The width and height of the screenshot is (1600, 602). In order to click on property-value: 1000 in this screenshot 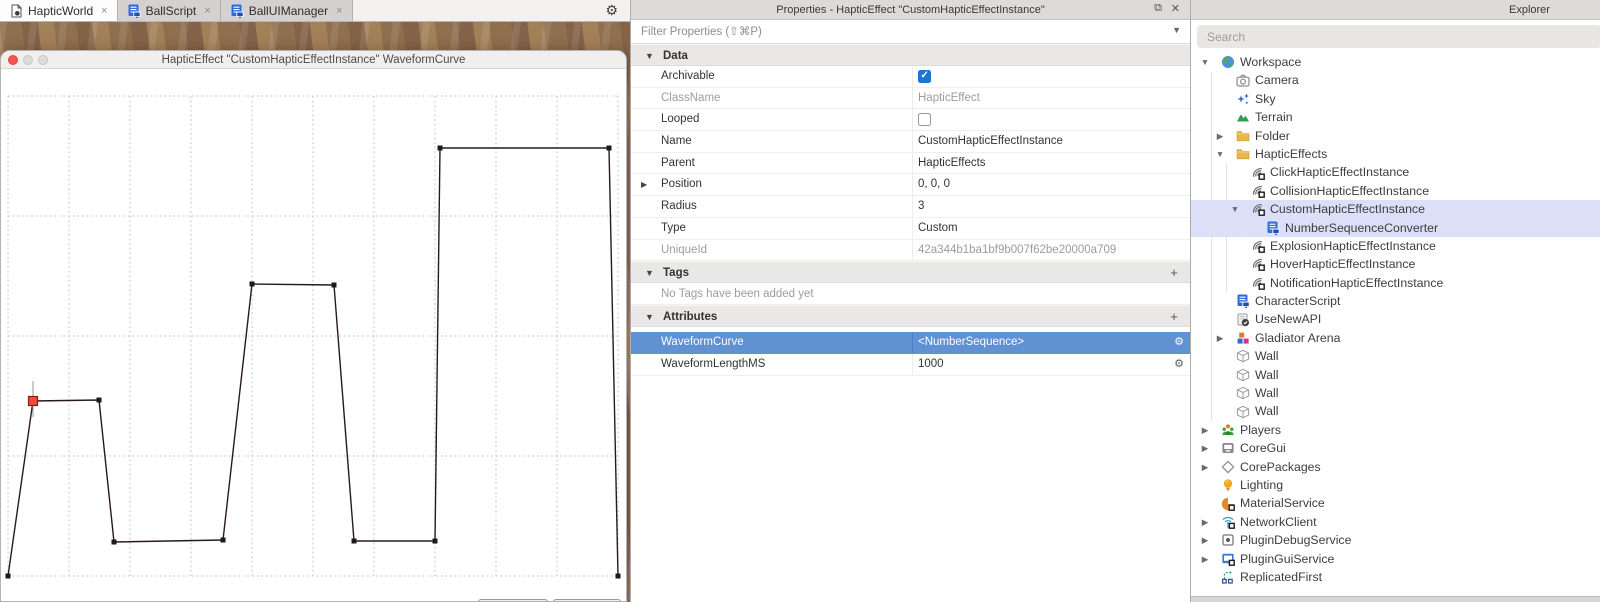, I will do `click(931, 365)`.